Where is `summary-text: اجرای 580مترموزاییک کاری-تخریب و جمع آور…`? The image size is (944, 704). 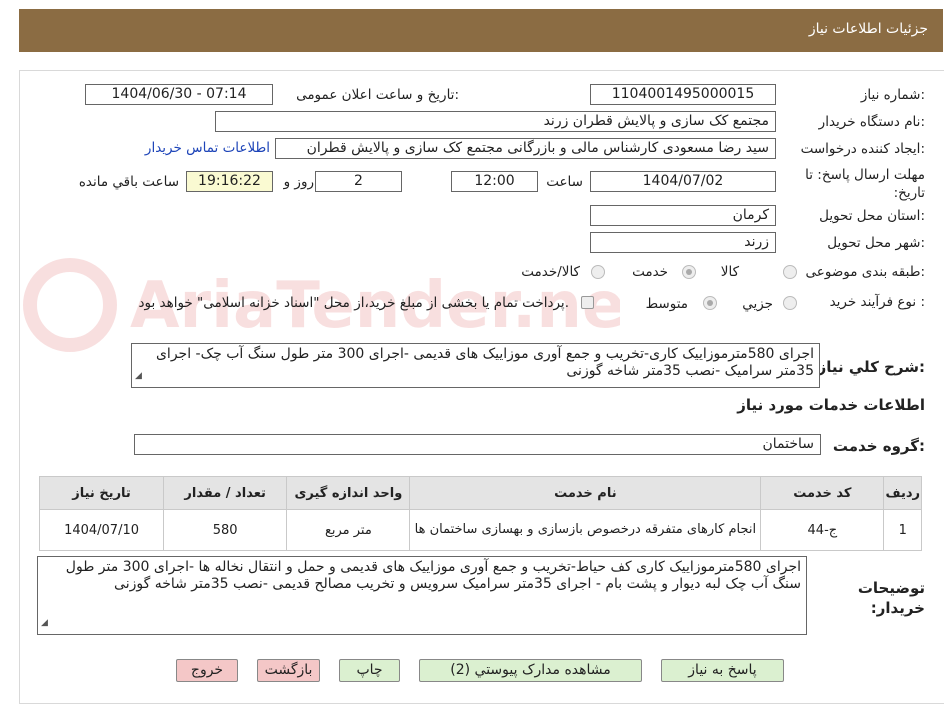
summary-text: اجرای 580مترموزاییک کاری-تخریب و جمع آور… is located at coordinates (484, 362).